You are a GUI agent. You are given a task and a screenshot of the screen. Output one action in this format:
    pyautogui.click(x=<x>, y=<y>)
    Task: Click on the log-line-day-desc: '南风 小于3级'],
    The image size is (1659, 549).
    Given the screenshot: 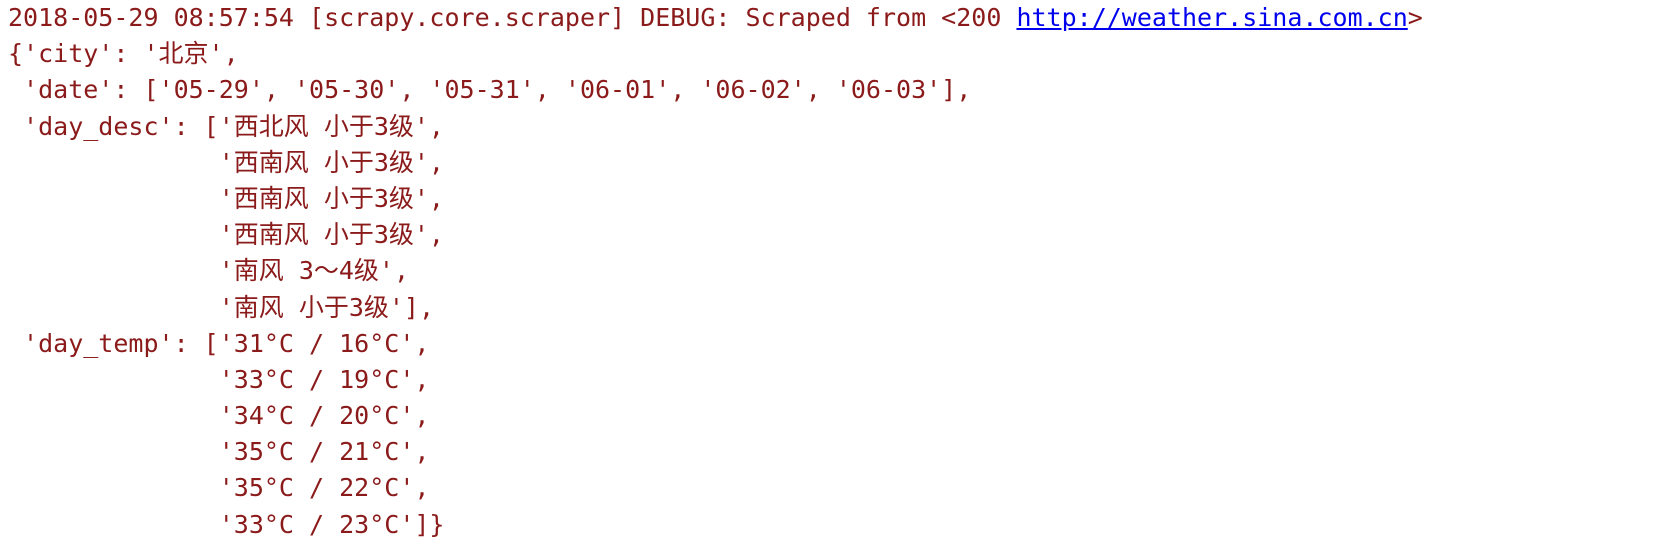 What is the action you would take?
    pyautogui.click(x=221, y=307)
    